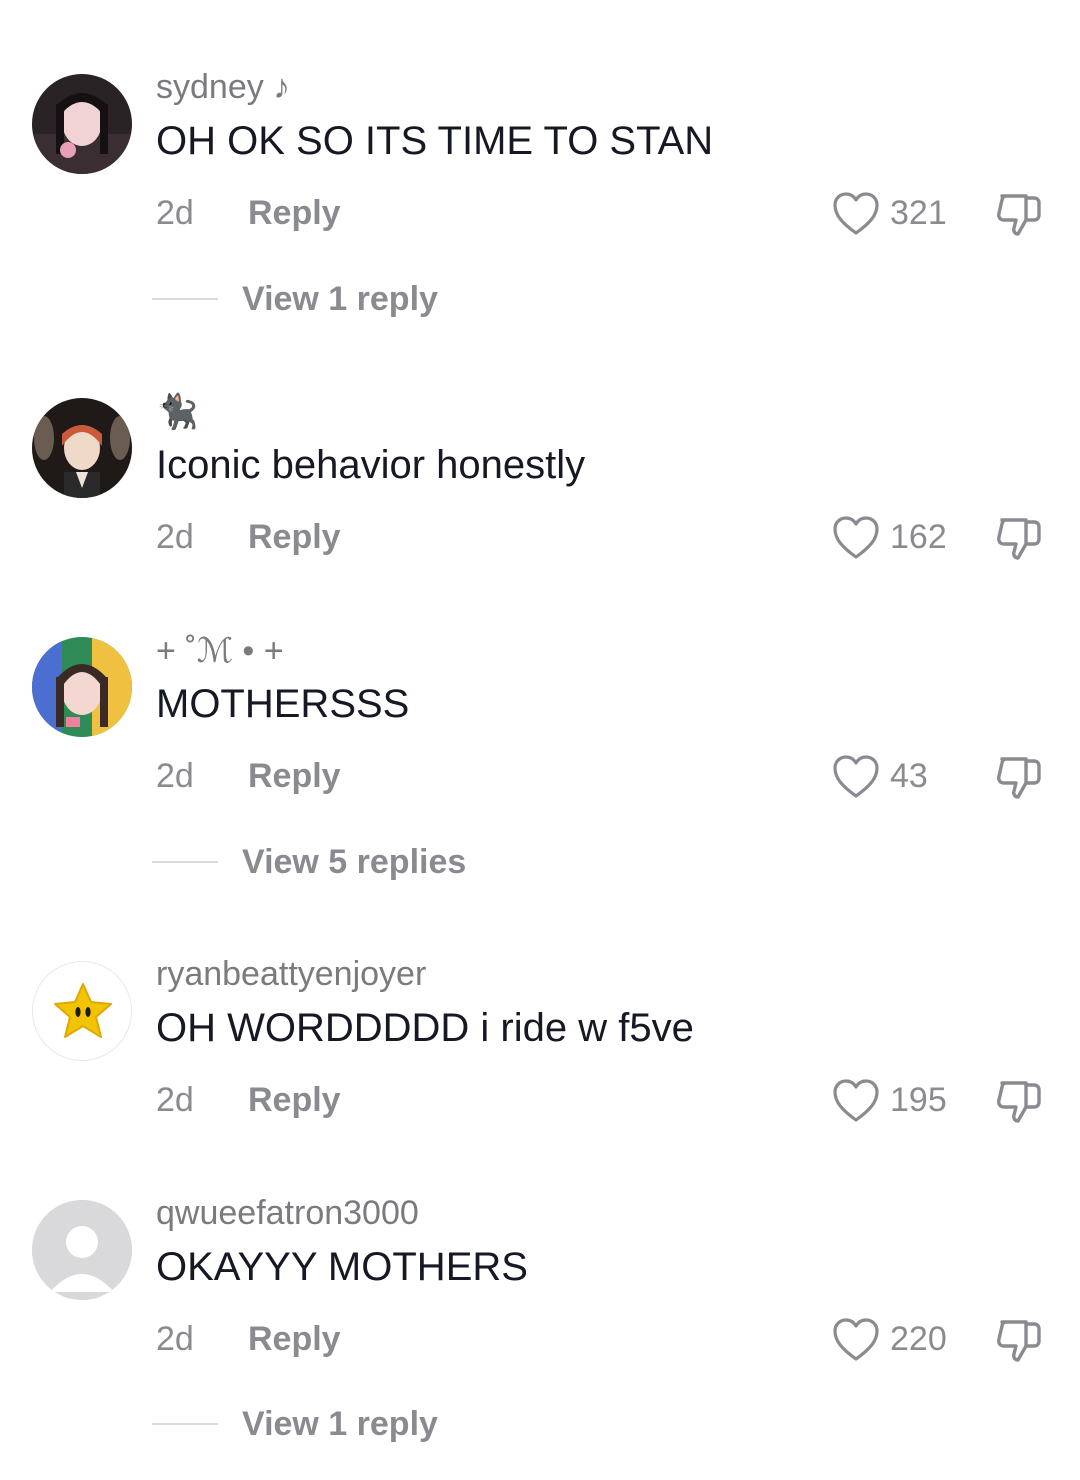 The image size is (1080, 1480). I want to click on comment-text: OKAYYY MOTHERS, so click(342, 1267).